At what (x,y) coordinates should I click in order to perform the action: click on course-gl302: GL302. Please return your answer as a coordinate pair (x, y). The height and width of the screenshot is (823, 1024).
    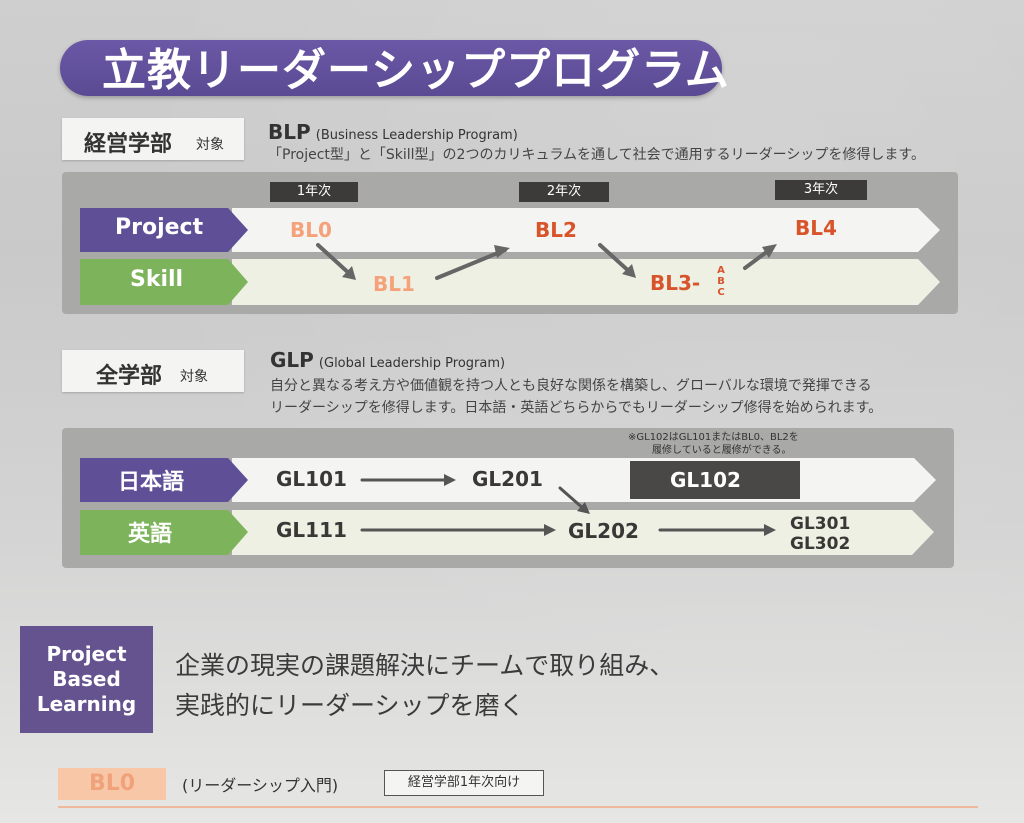
    Looking at the image, I should click on (820, 544).